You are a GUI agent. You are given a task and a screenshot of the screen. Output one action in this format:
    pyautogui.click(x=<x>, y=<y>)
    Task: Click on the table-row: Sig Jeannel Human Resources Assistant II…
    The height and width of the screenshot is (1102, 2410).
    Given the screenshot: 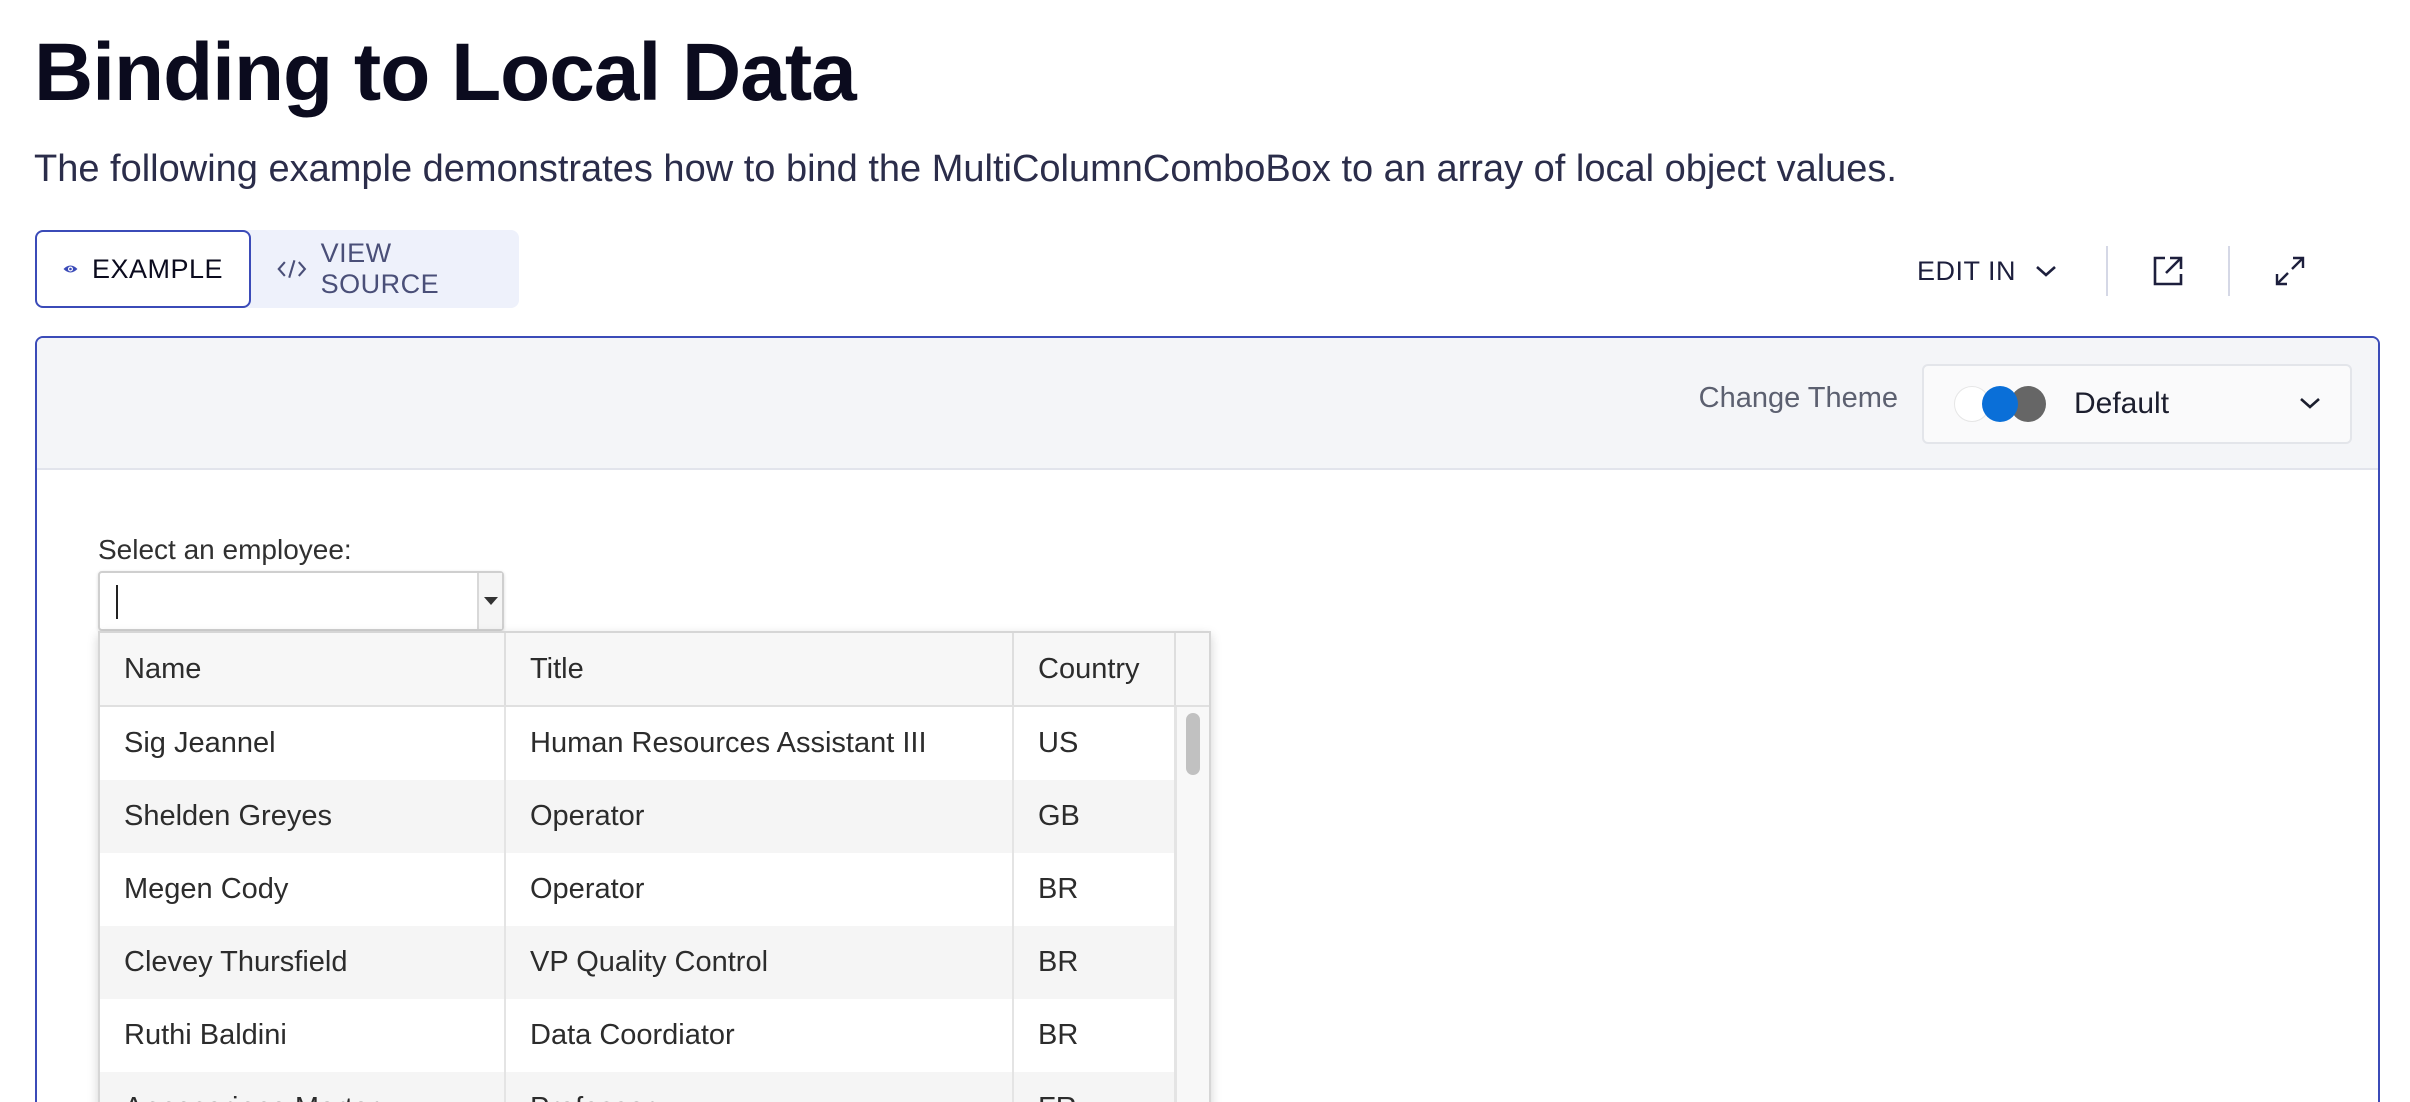 What is the action you would take?
    pyautogui.click(x=654, y=743)
    